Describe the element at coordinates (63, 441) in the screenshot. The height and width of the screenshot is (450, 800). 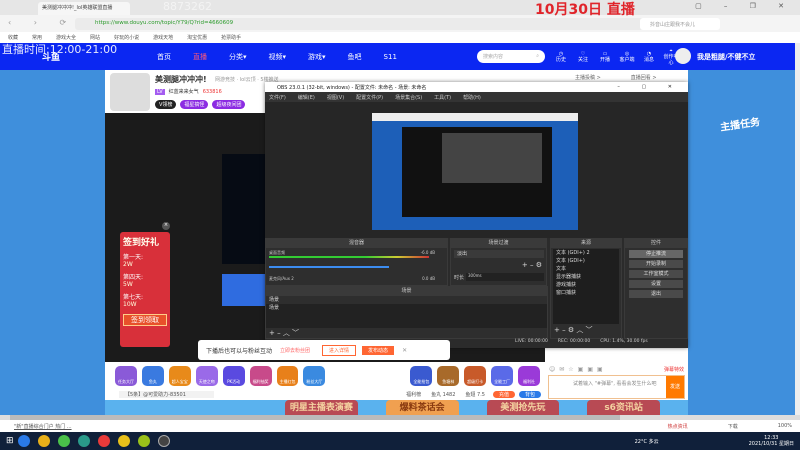
I see `browser-icon` at that location.